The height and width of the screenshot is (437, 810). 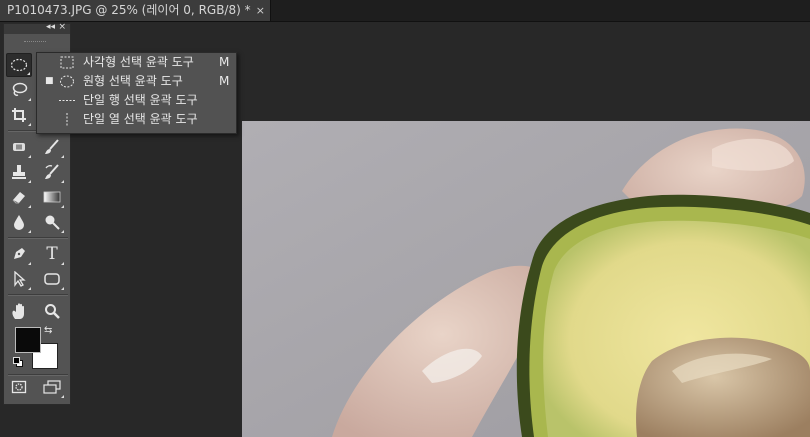 I want to click on type-tool: T, so click(x=52, y=254).